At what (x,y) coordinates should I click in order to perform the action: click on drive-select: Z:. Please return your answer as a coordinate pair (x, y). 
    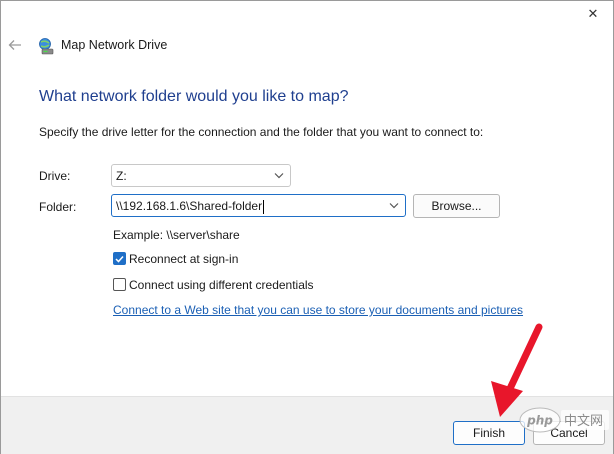
    Looking at the image, I should click on (201, 175).